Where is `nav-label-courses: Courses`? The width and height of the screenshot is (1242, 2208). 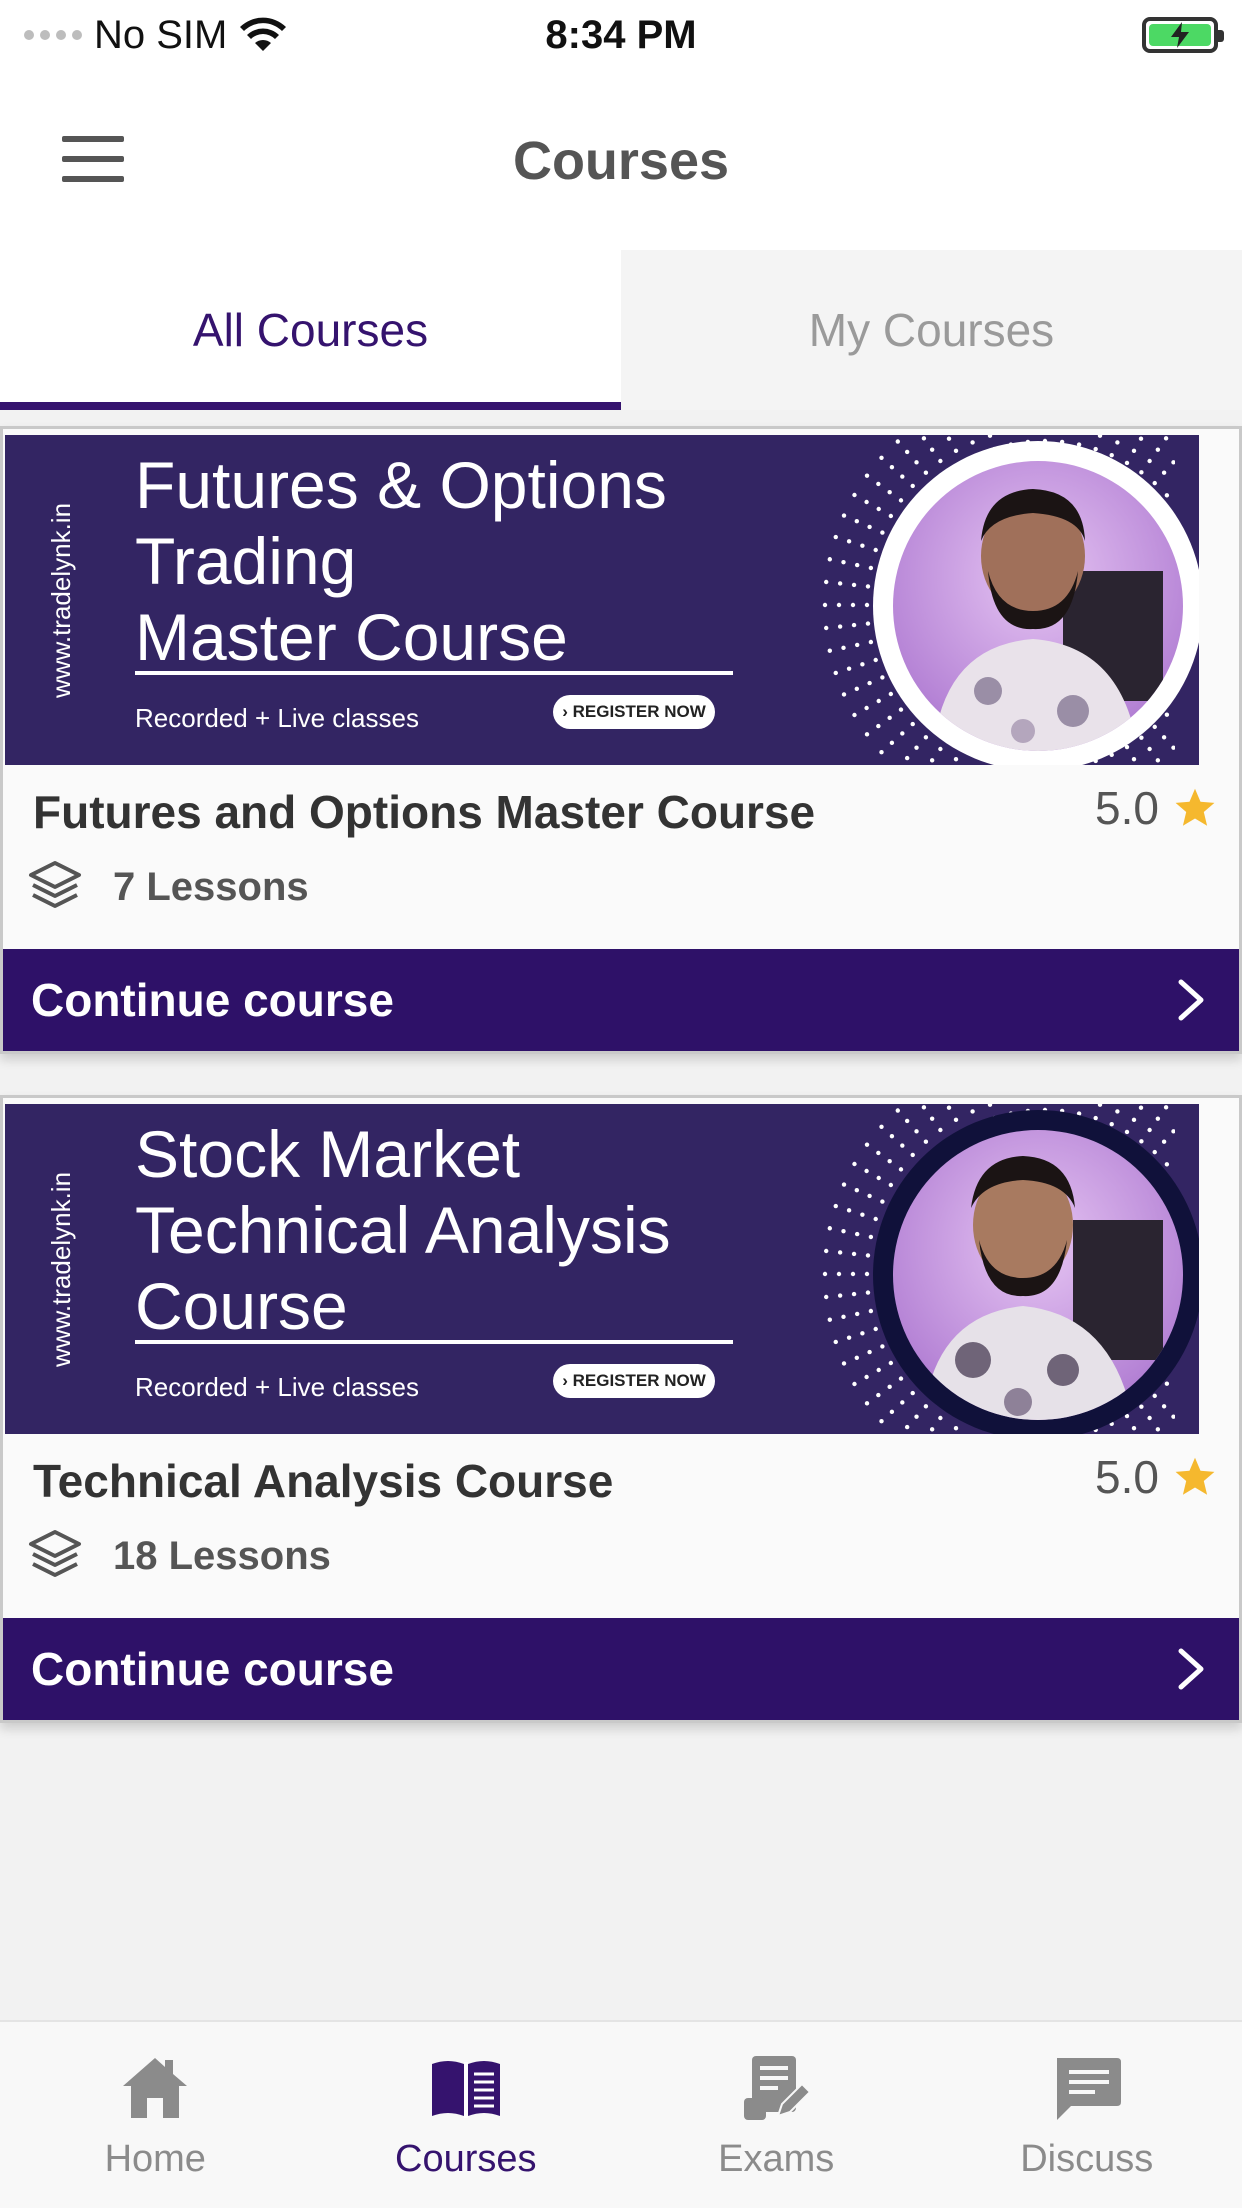 nav-label-courses: Courses is located at coordinates (466, 2159).